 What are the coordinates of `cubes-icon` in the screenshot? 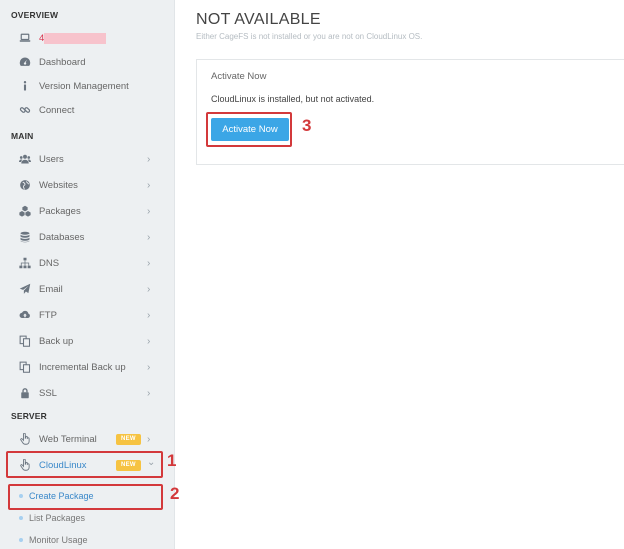 It's located at (25, 211).